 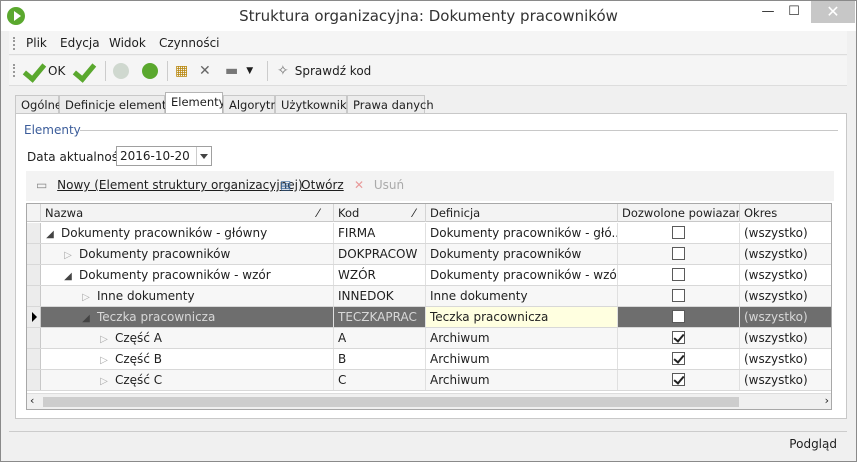 I want to click on close-icon: ✕, so click(x=833, y=12).